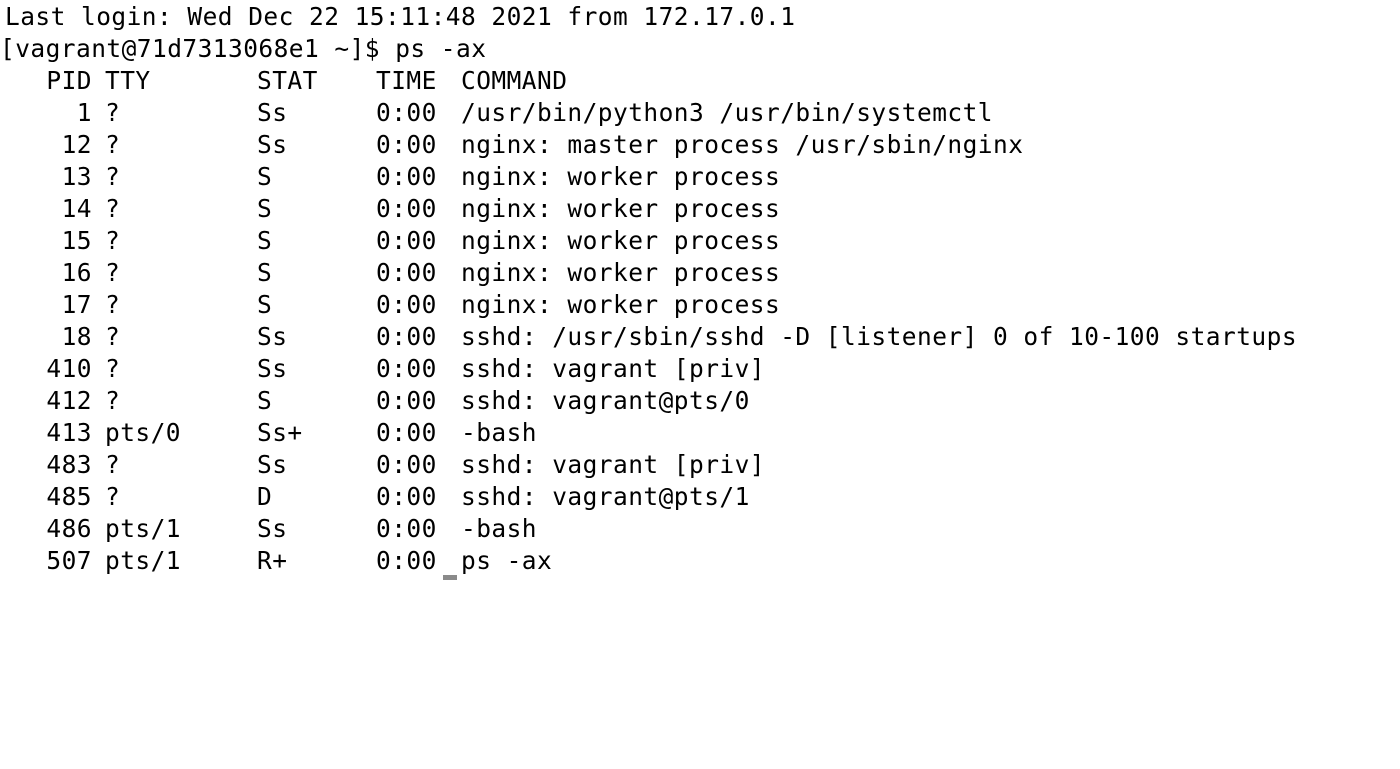  I want to click on process-table-header: PID TTY STAT TIME COMMAND, so click(283, 81).